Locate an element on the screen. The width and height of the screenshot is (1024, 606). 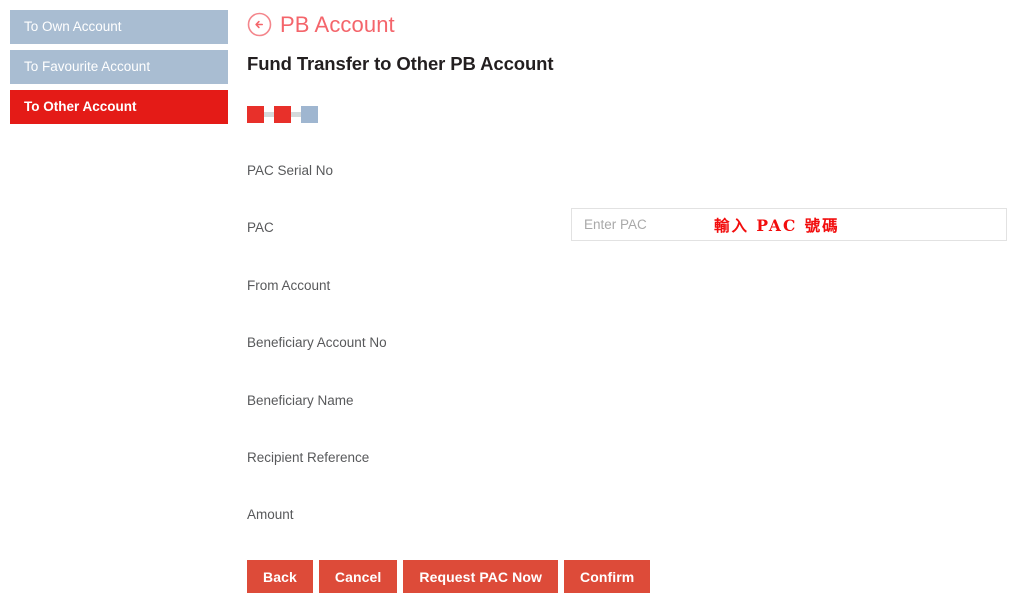
sidebar-item-to-favourite-account: To Favourite Account is located at coordinates (119, 67).